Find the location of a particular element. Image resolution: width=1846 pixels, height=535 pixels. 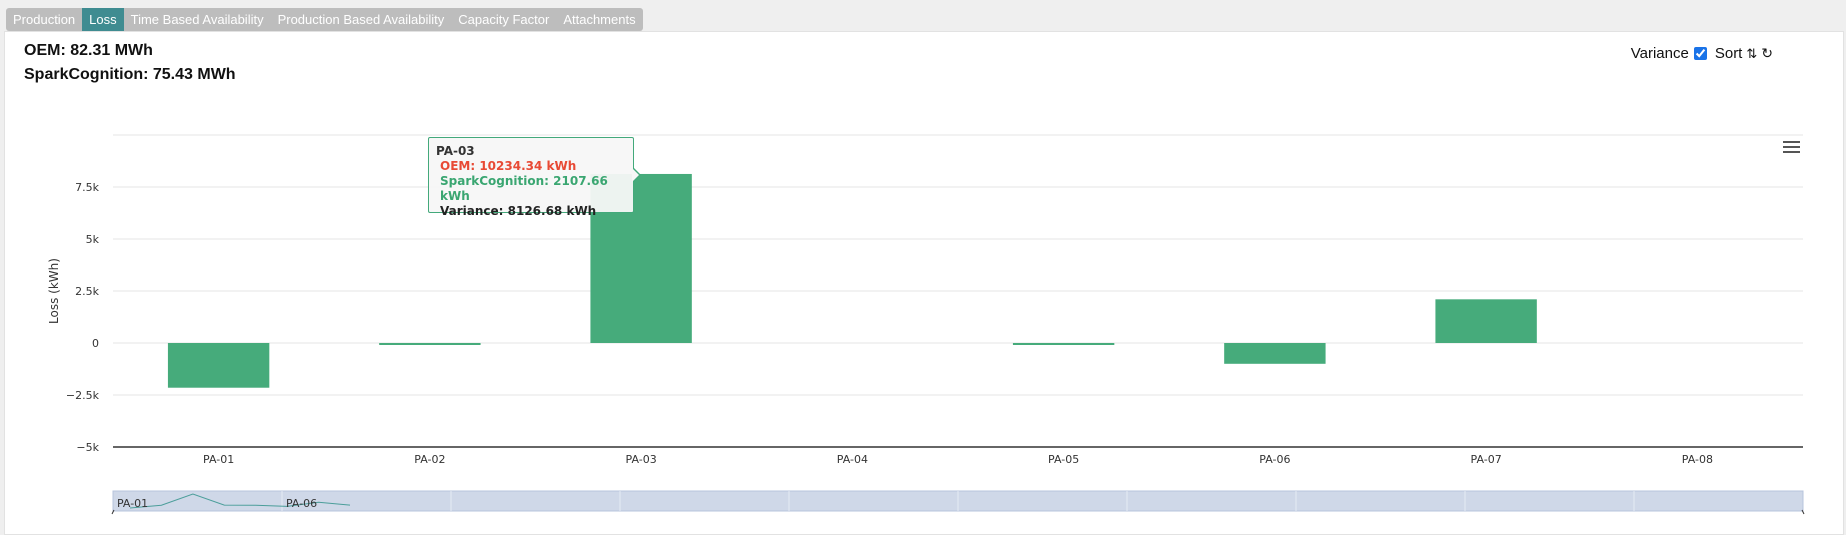

y-tick-label: −2.5k is located at coordinates (83, 395).